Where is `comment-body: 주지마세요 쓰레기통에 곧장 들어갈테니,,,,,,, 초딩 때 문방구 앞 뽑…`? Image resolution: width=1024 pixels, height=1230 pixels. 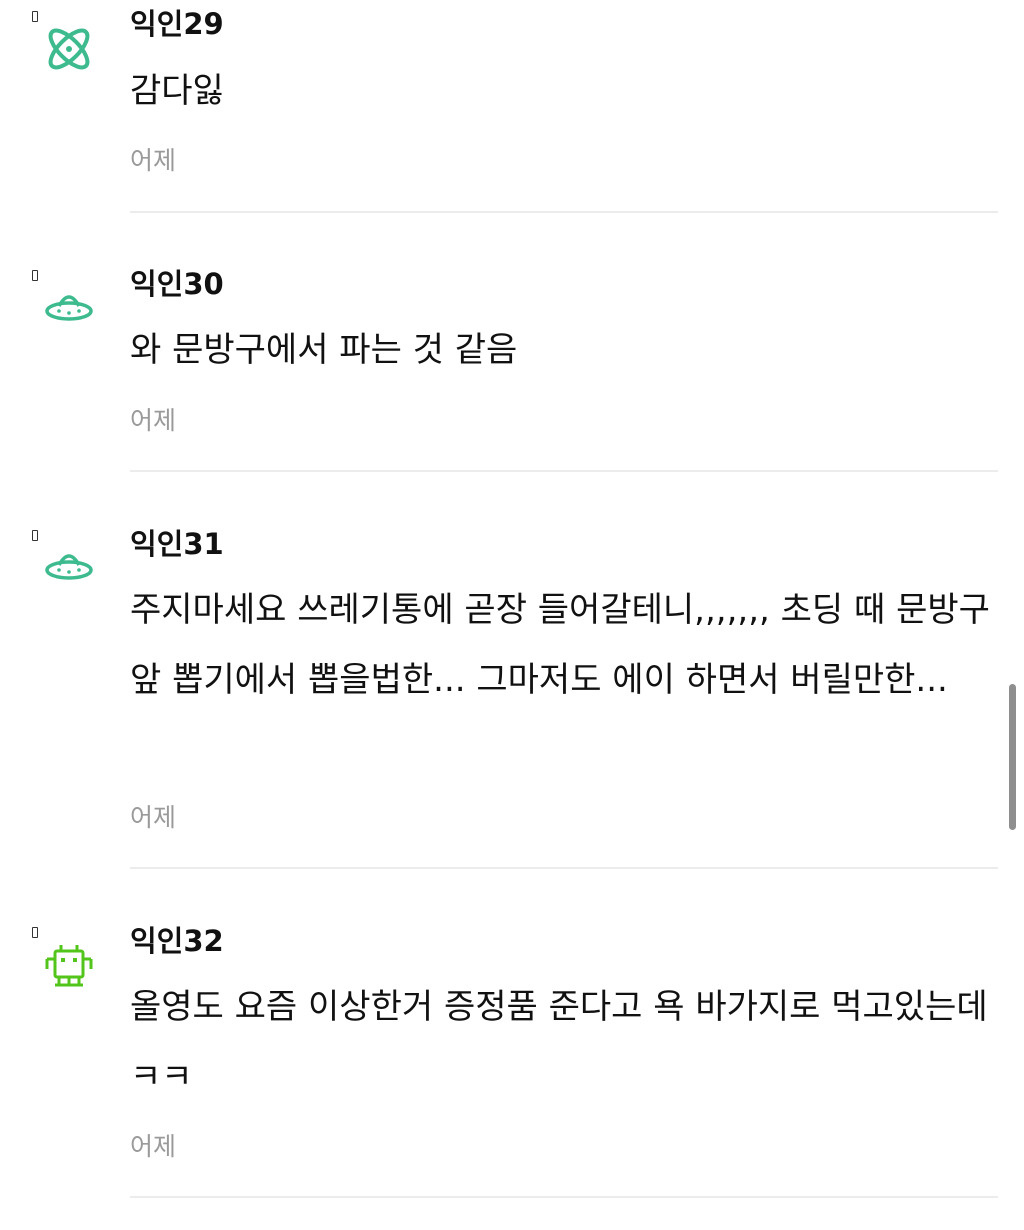 comment-body: 주지마세요 쓰레기통에 곧장 들어갈테니,,,,,,, 초딩 때 문방구 앞 뽑… is located at coordinates (565, 645).